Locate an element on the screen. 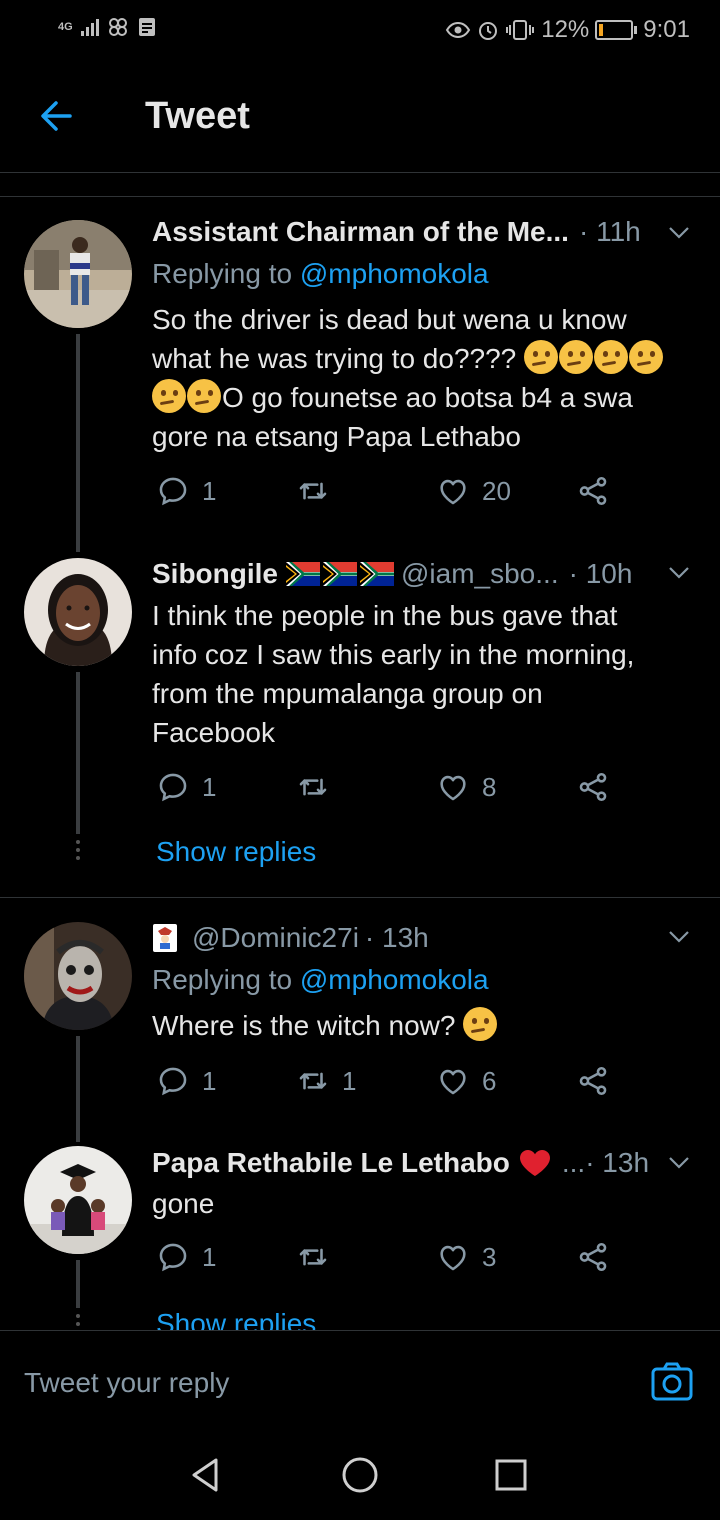 The height and width of the screenshot is (1520, 720). tweet-actions: 1 20 is located at coordinates (387, 494).